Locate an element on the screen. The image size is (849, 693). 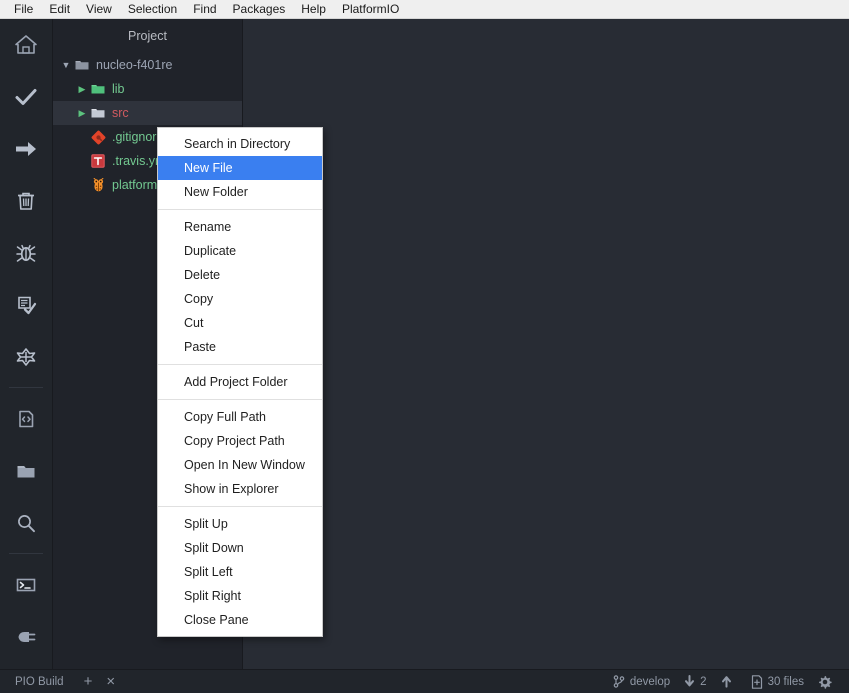
arrow-up-icon is located at coordinates (726, 681).